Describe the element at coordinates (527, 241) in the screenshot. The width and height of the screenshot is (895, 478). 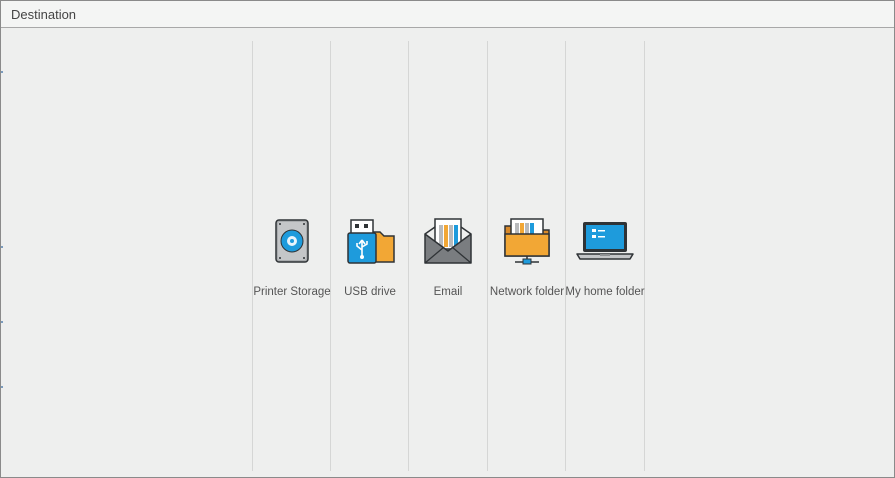
I see `network-folder-icon` at that location.